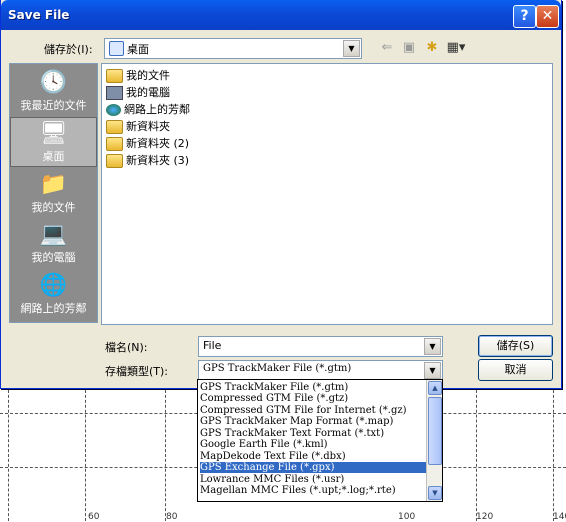 This screenshot has width=566, height=522. What do you see at coordinates (313, 433) in the screenshot?
I see `dropdown-option: GPS TrackMaker Text Format (*.txt)` at bounding box center [313, 433].